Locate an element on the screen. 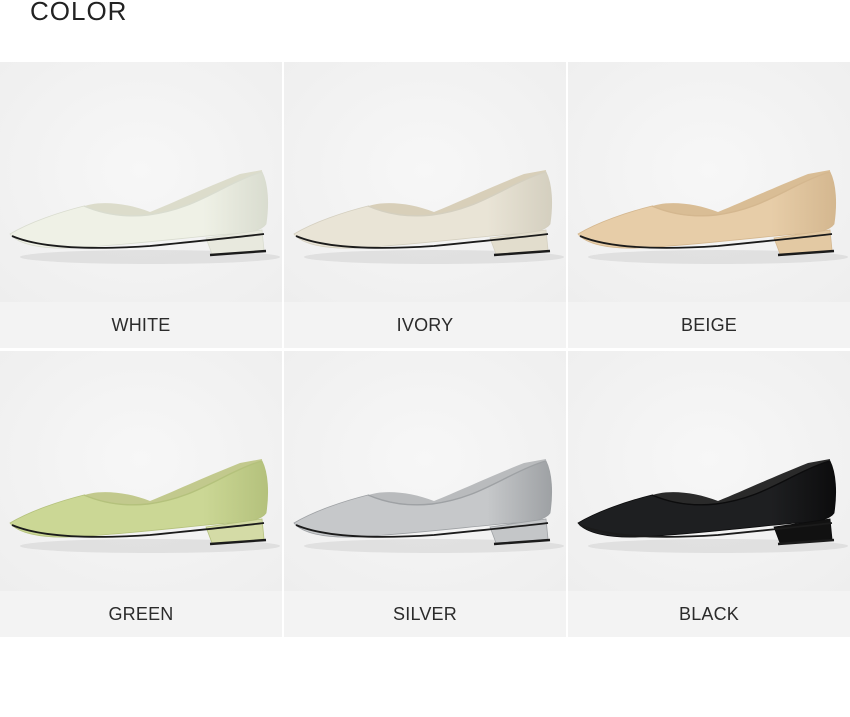 The width and height of the screenshot is (850, 717). color-card-green: GREEN is located at coordinates (141, 494).